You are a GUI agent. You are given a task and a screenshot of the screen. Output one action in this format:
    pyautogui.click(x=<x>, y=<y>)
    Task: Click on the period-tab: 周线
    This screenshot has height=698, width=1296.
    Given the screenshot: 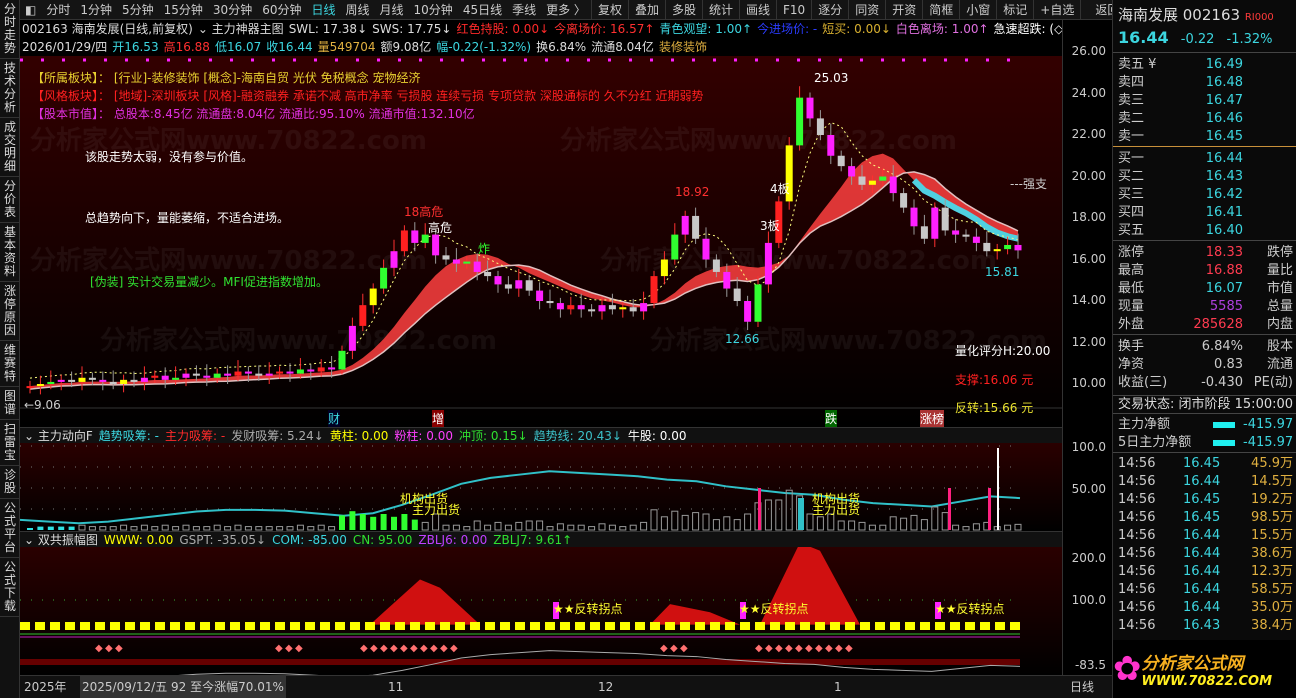 What is the action you would take?
    pyautogui.click(x=358, y=9)
    